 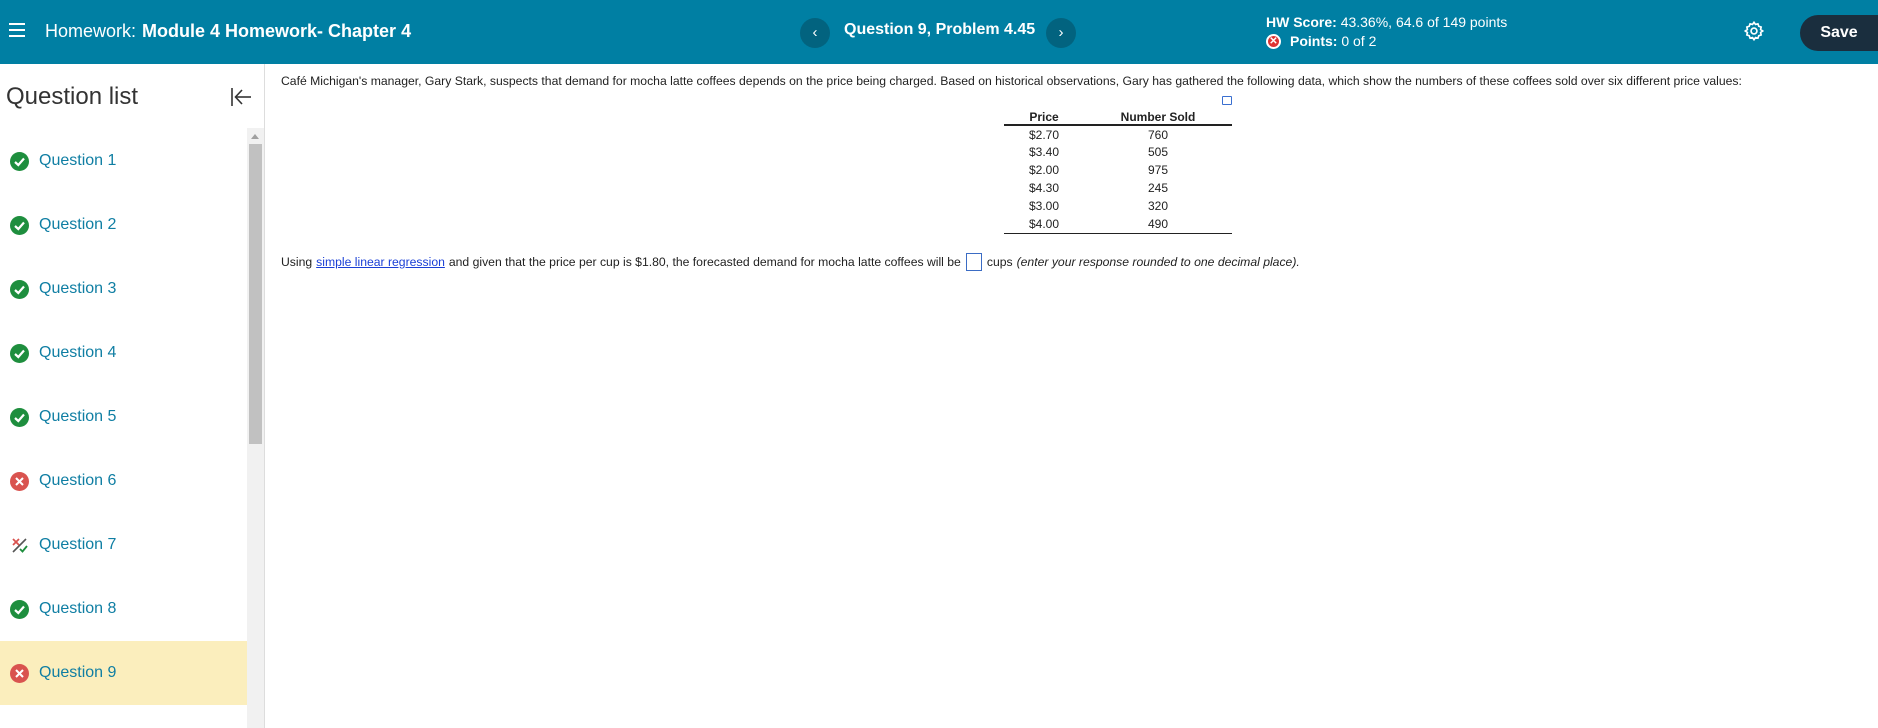 I want to click on question-title: Question 9, Problem 4.45, so click(x=940, y=29).